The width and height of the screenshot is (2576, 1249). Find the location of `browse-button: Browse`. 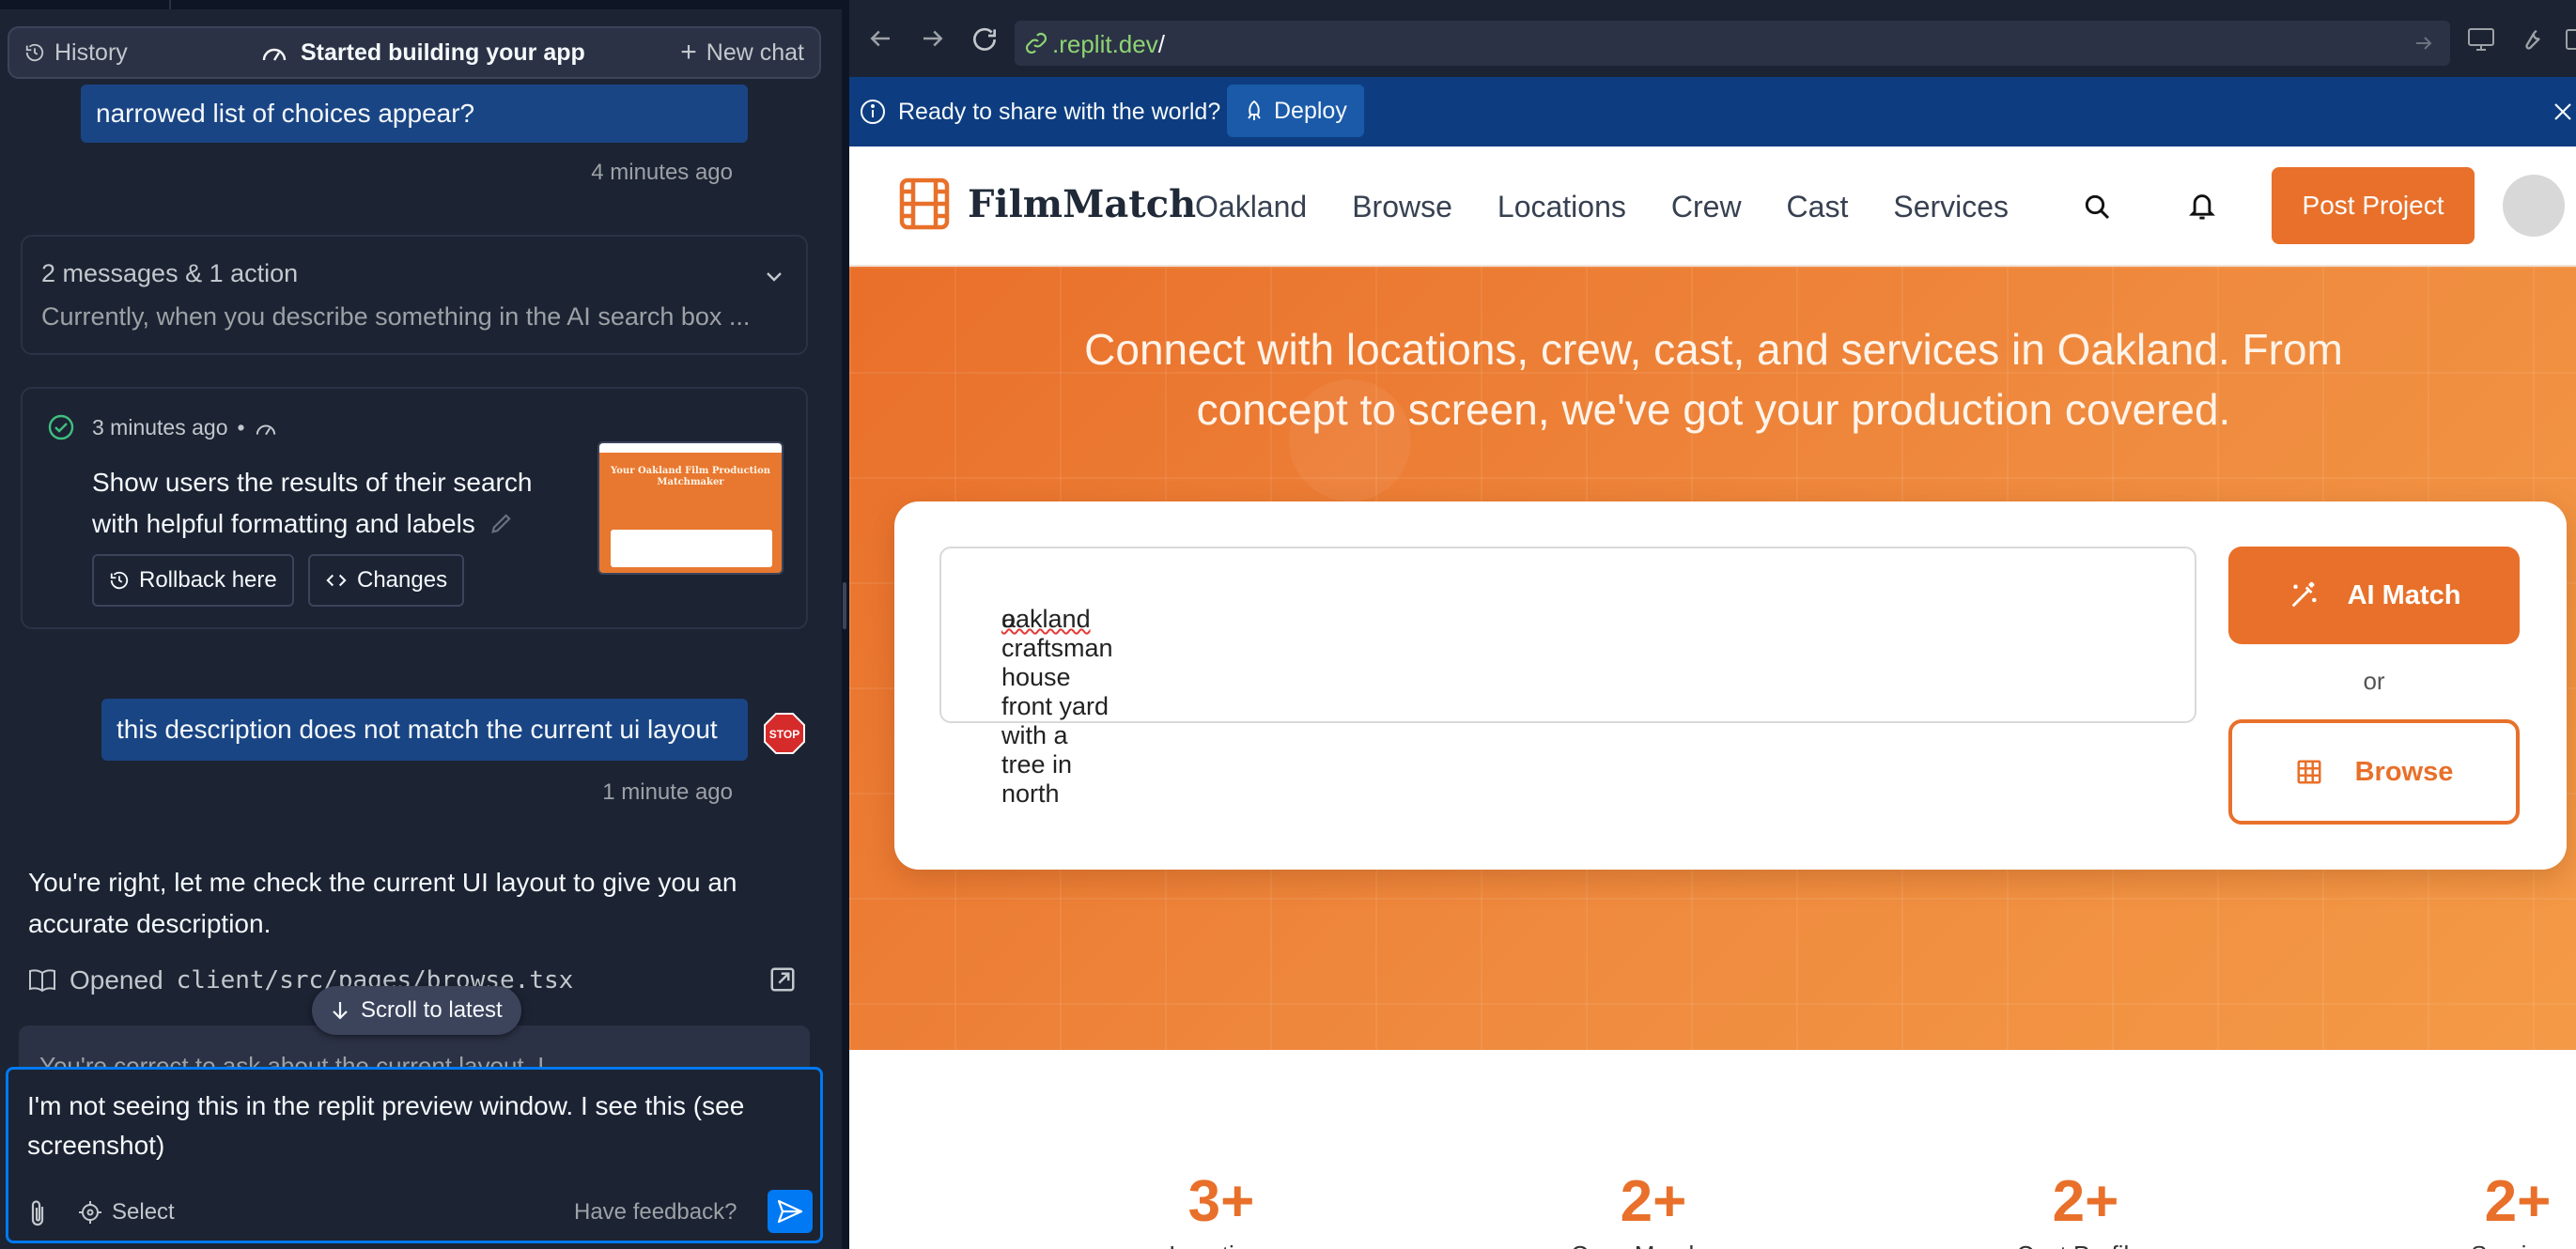

browse-button: Browse is located at coordinates (2374, 772).